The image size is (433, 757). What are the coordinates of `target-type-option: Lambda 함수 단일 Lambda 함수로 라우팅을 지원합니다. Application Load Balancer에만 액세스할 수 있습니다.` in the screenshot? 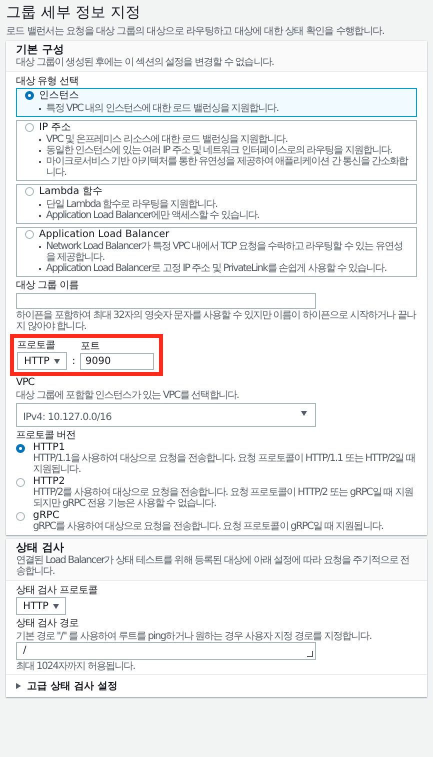 It's located at (216, 204).